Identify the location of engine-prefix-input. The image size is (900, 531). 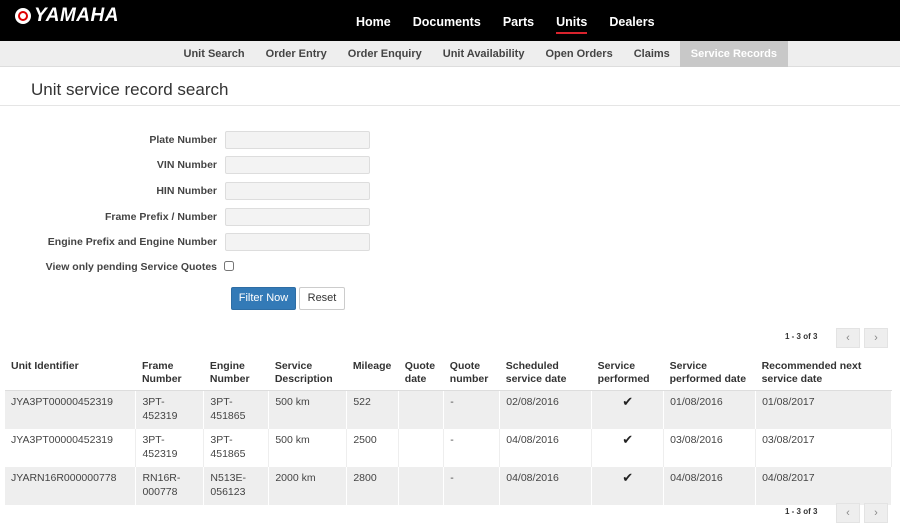
(297, 242).